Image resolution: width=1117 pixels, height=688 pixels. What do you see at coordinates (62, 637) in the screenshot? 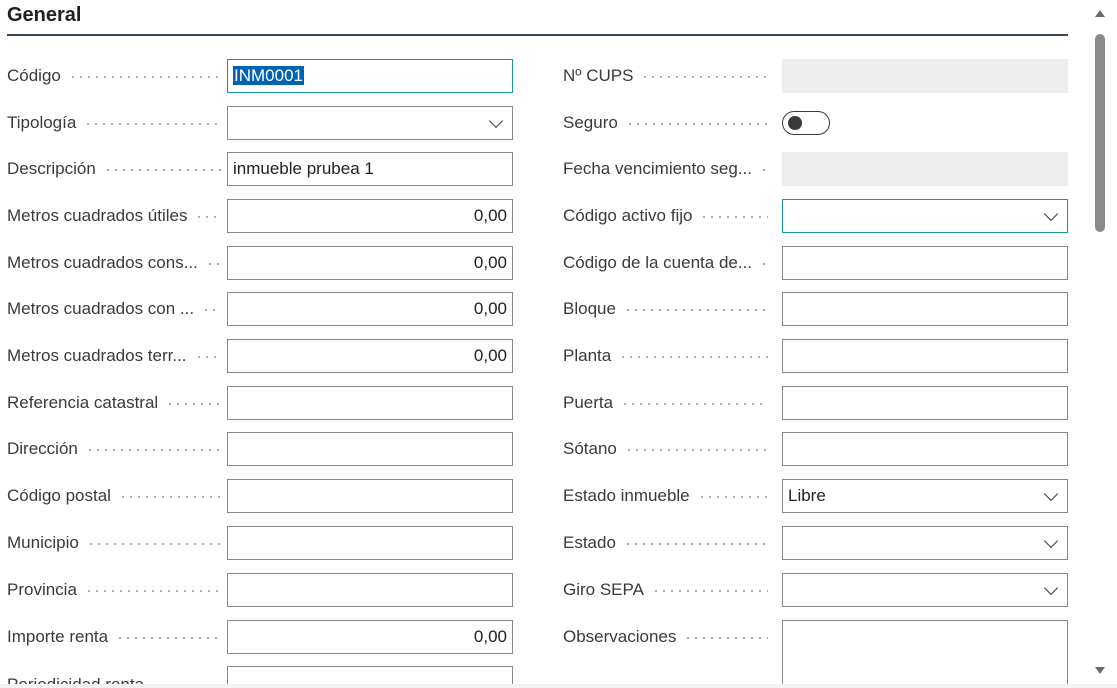
I see `label-importe-renta: Importe renta` at bounding box center [62, 637].